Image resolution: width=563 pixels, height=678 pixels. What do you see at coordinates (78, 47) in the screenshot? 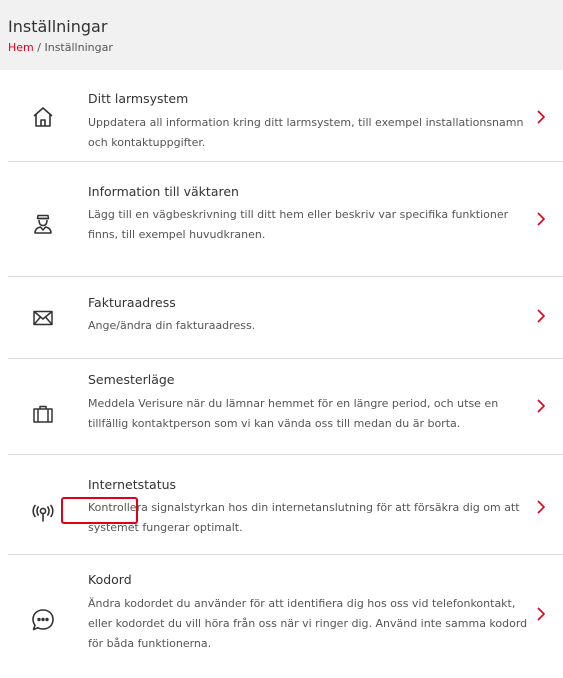
I see `breadcrumb-current: Inställningar` at bounding box center [78, 47].